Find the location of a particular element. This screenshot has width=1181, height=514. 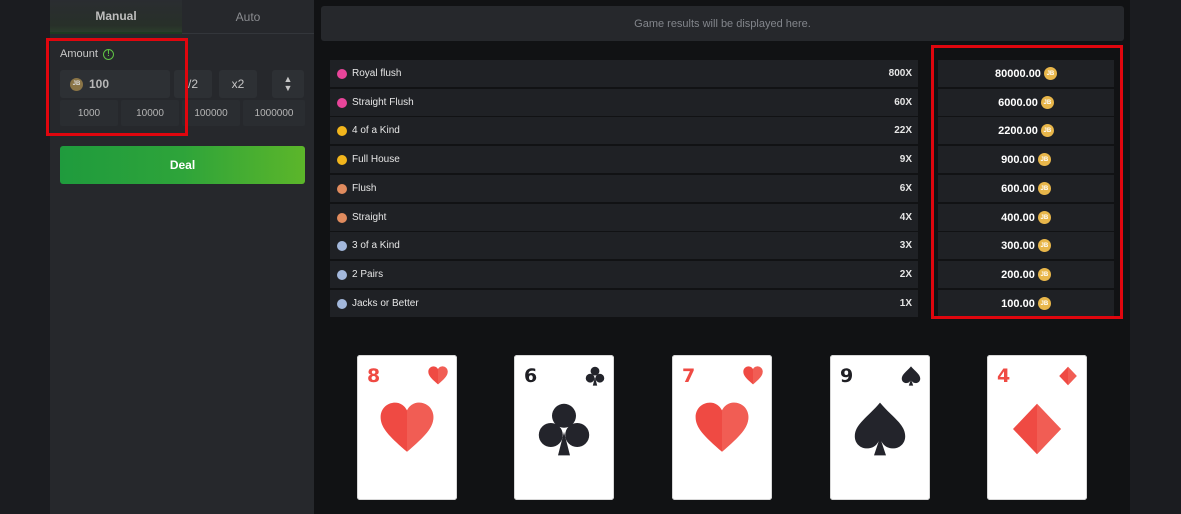

paytable-row: 2 Pairs 2X is located at coordinates (624, 274).